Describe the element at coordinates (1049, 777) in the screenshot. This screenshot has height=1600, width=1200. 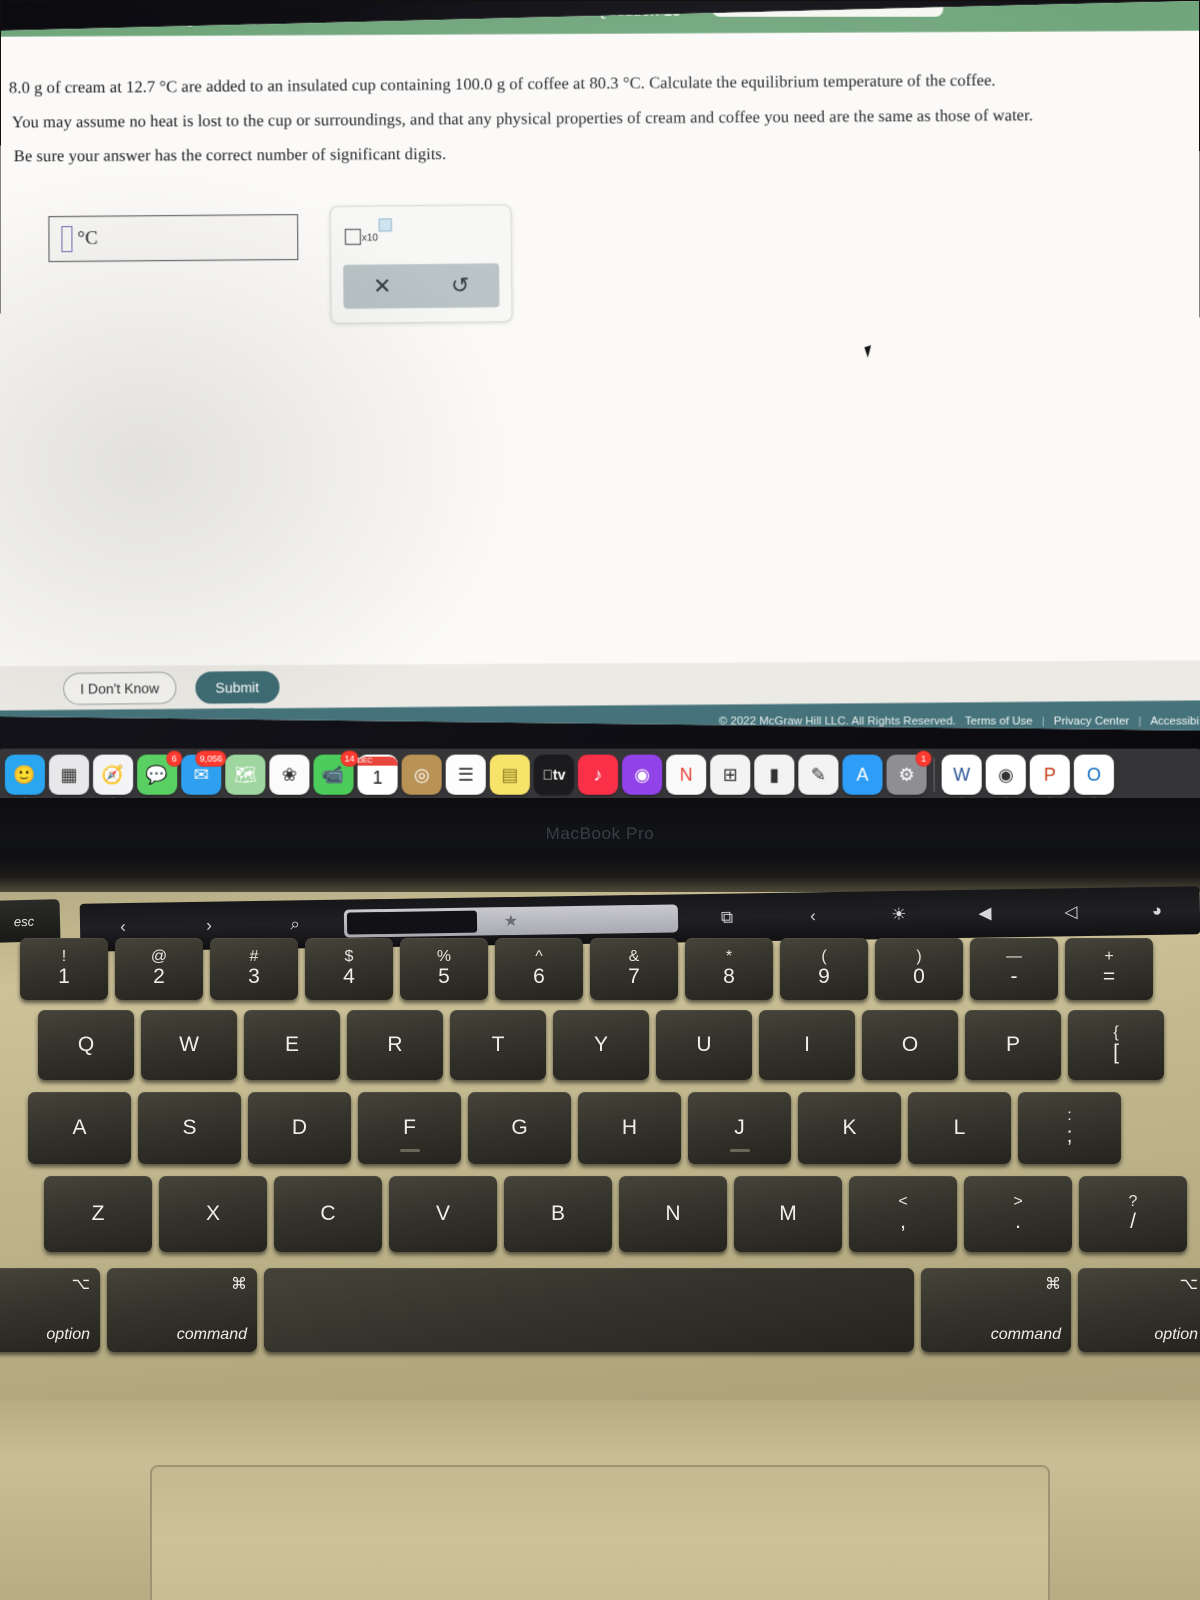
I see `dock-icon-microsoft-powerpoint: P` at that location.